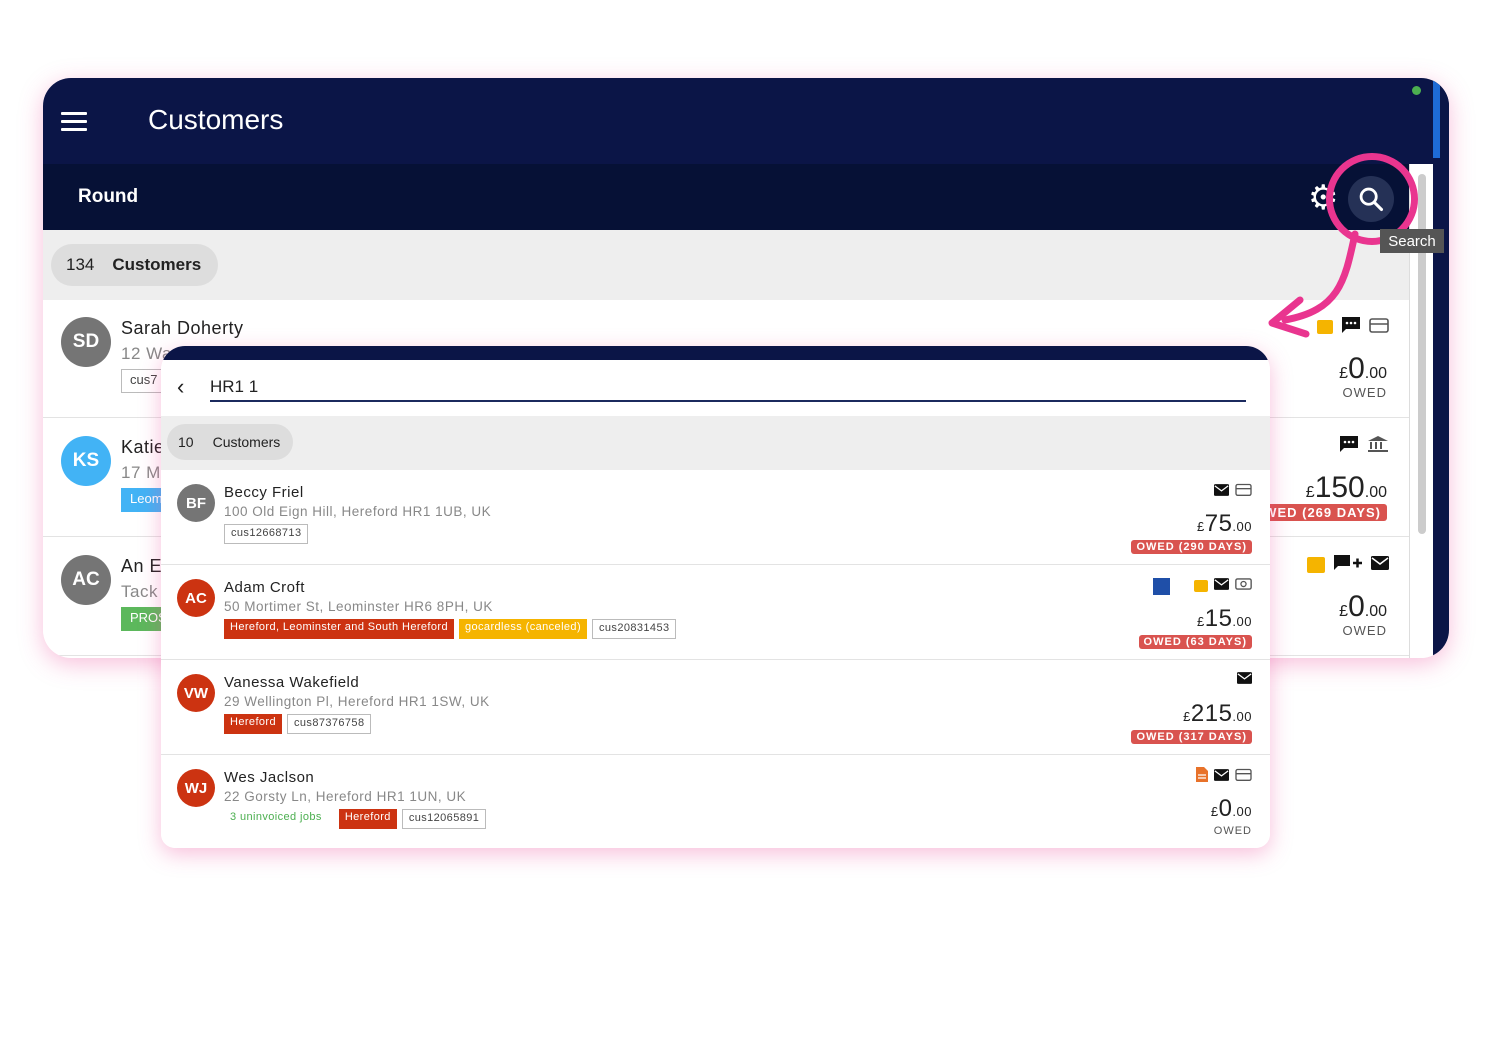 The height and width of the screenshot is (1057, 1492). I want to click on tag-list: cus12668713, so click(266, 534).